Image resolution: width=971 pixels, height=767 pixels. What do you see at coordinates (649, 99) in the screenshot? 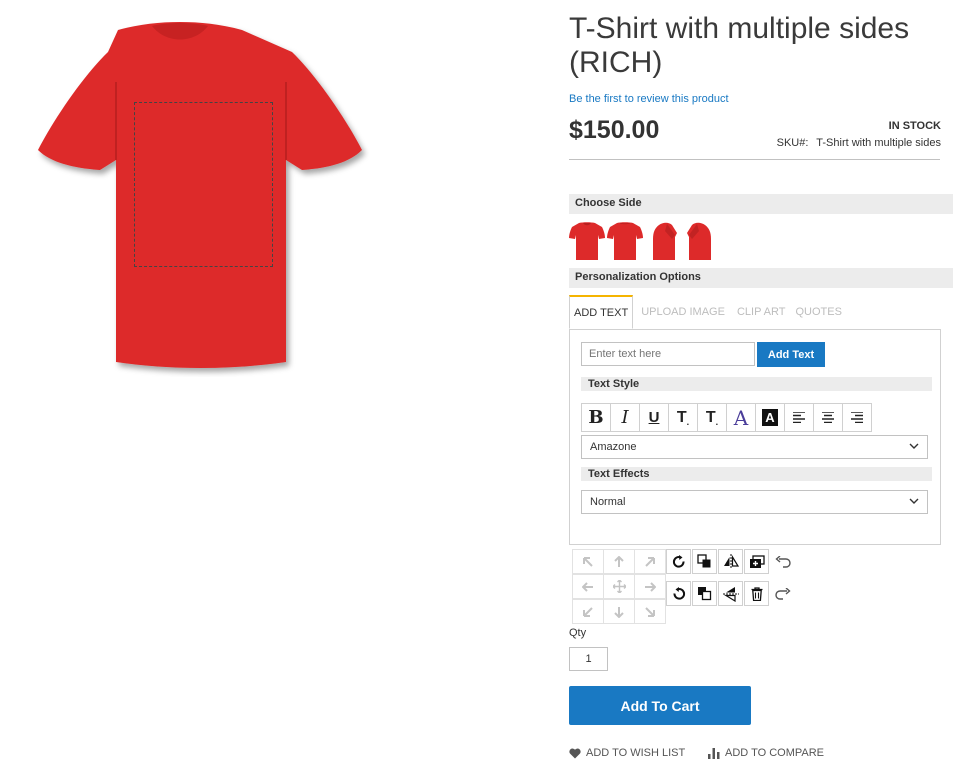
I see `review-link: Be the first to review this product` at bounding box center [649, 99].